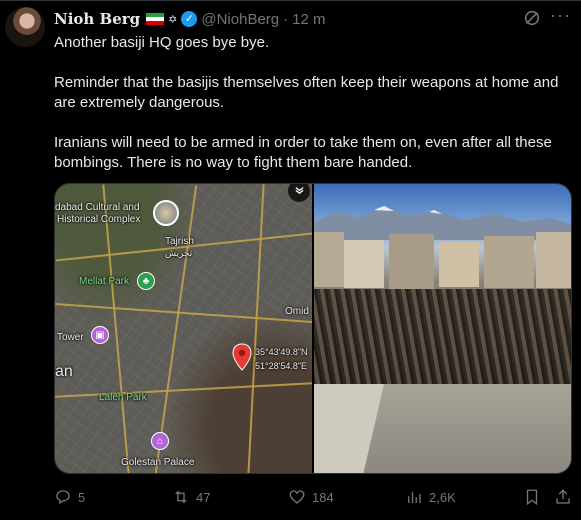 The height and width of the screenshot is (520, 581). I want to click on map-label: Tower, so click(70, 337).